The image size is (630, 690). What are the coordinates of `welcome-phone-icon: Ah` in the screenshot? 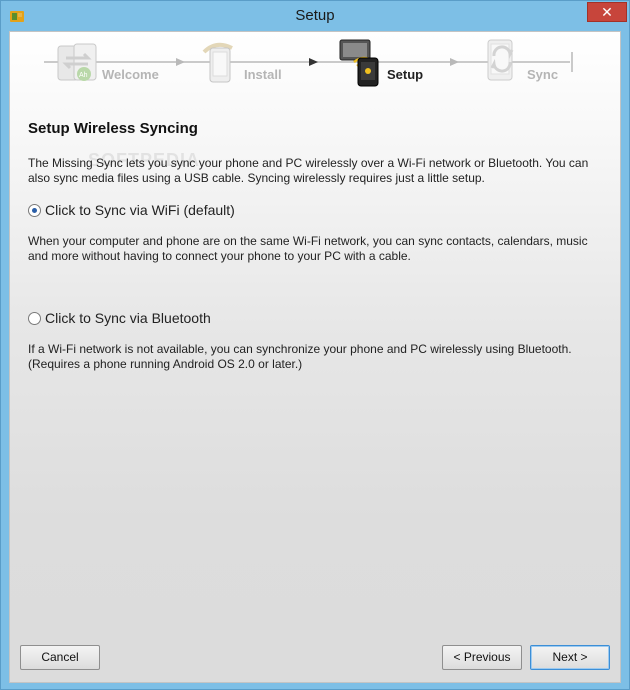 It's located at (77, 62).